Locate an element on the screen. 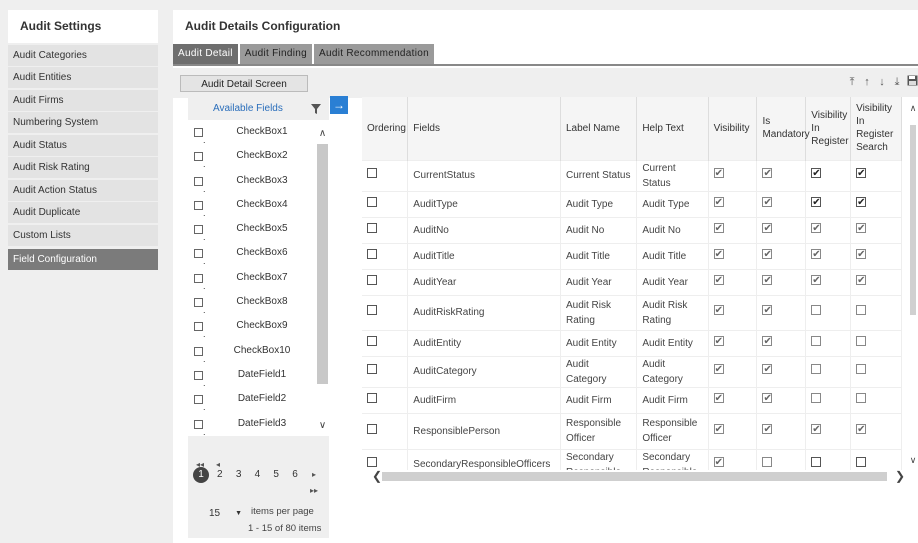 The height and width of the screenshot is (543, 918). add-field-arrow-button: → is located at coordinates (339, 105).